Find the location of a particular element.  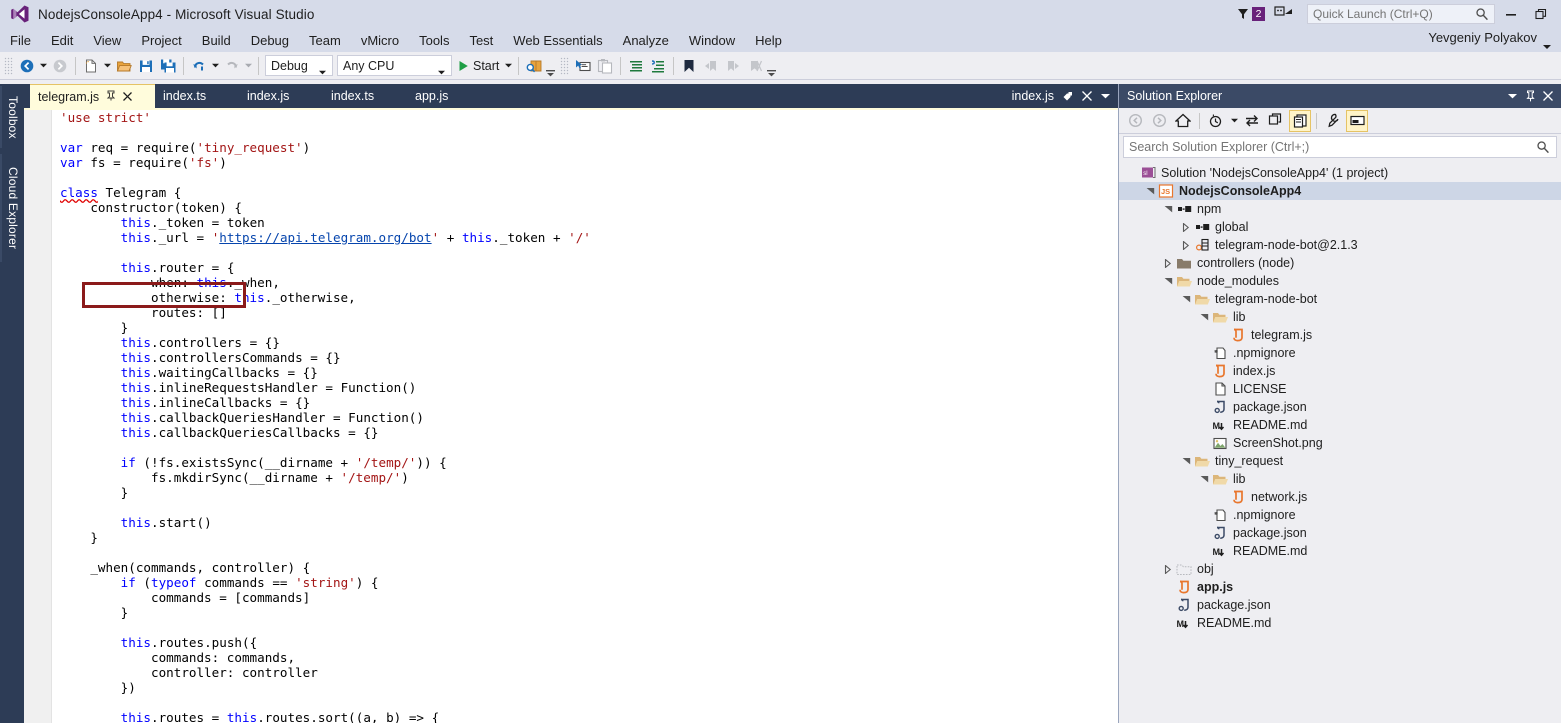

next-bookmark-icon is located at coordinates (733, 66).